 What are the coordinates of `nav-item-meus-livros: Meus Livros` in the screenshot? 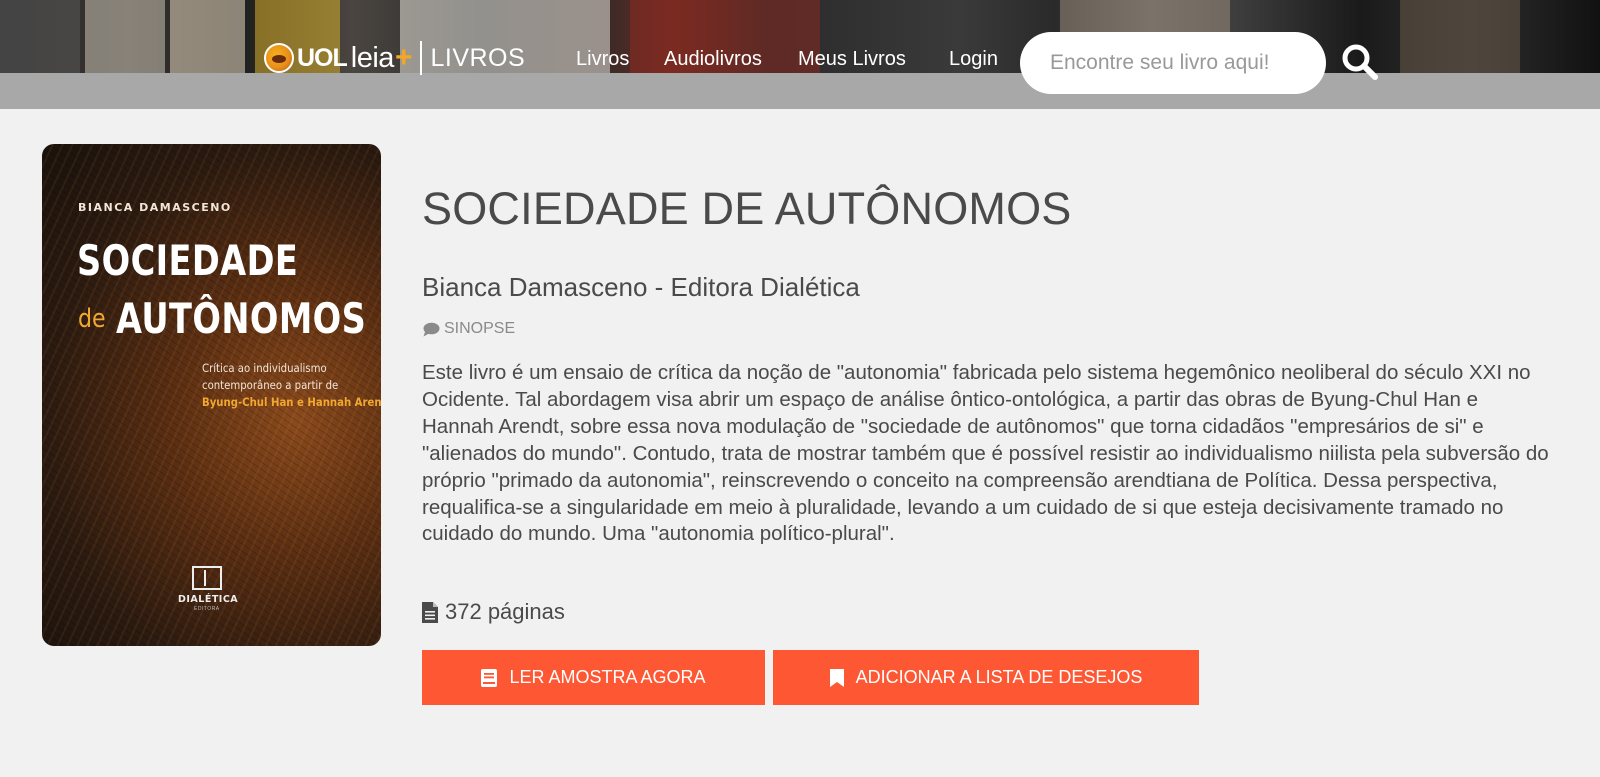 It's located at (852, 59).